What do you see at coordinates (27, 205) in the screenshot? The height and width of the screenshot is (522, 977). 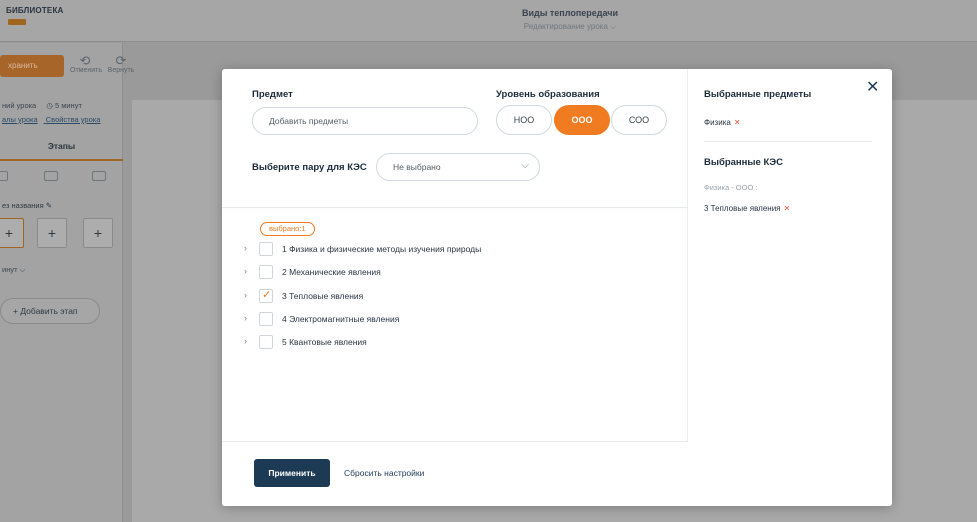 I see `untitled-stage: ез названия ✎` at bounding box center [27, 205].